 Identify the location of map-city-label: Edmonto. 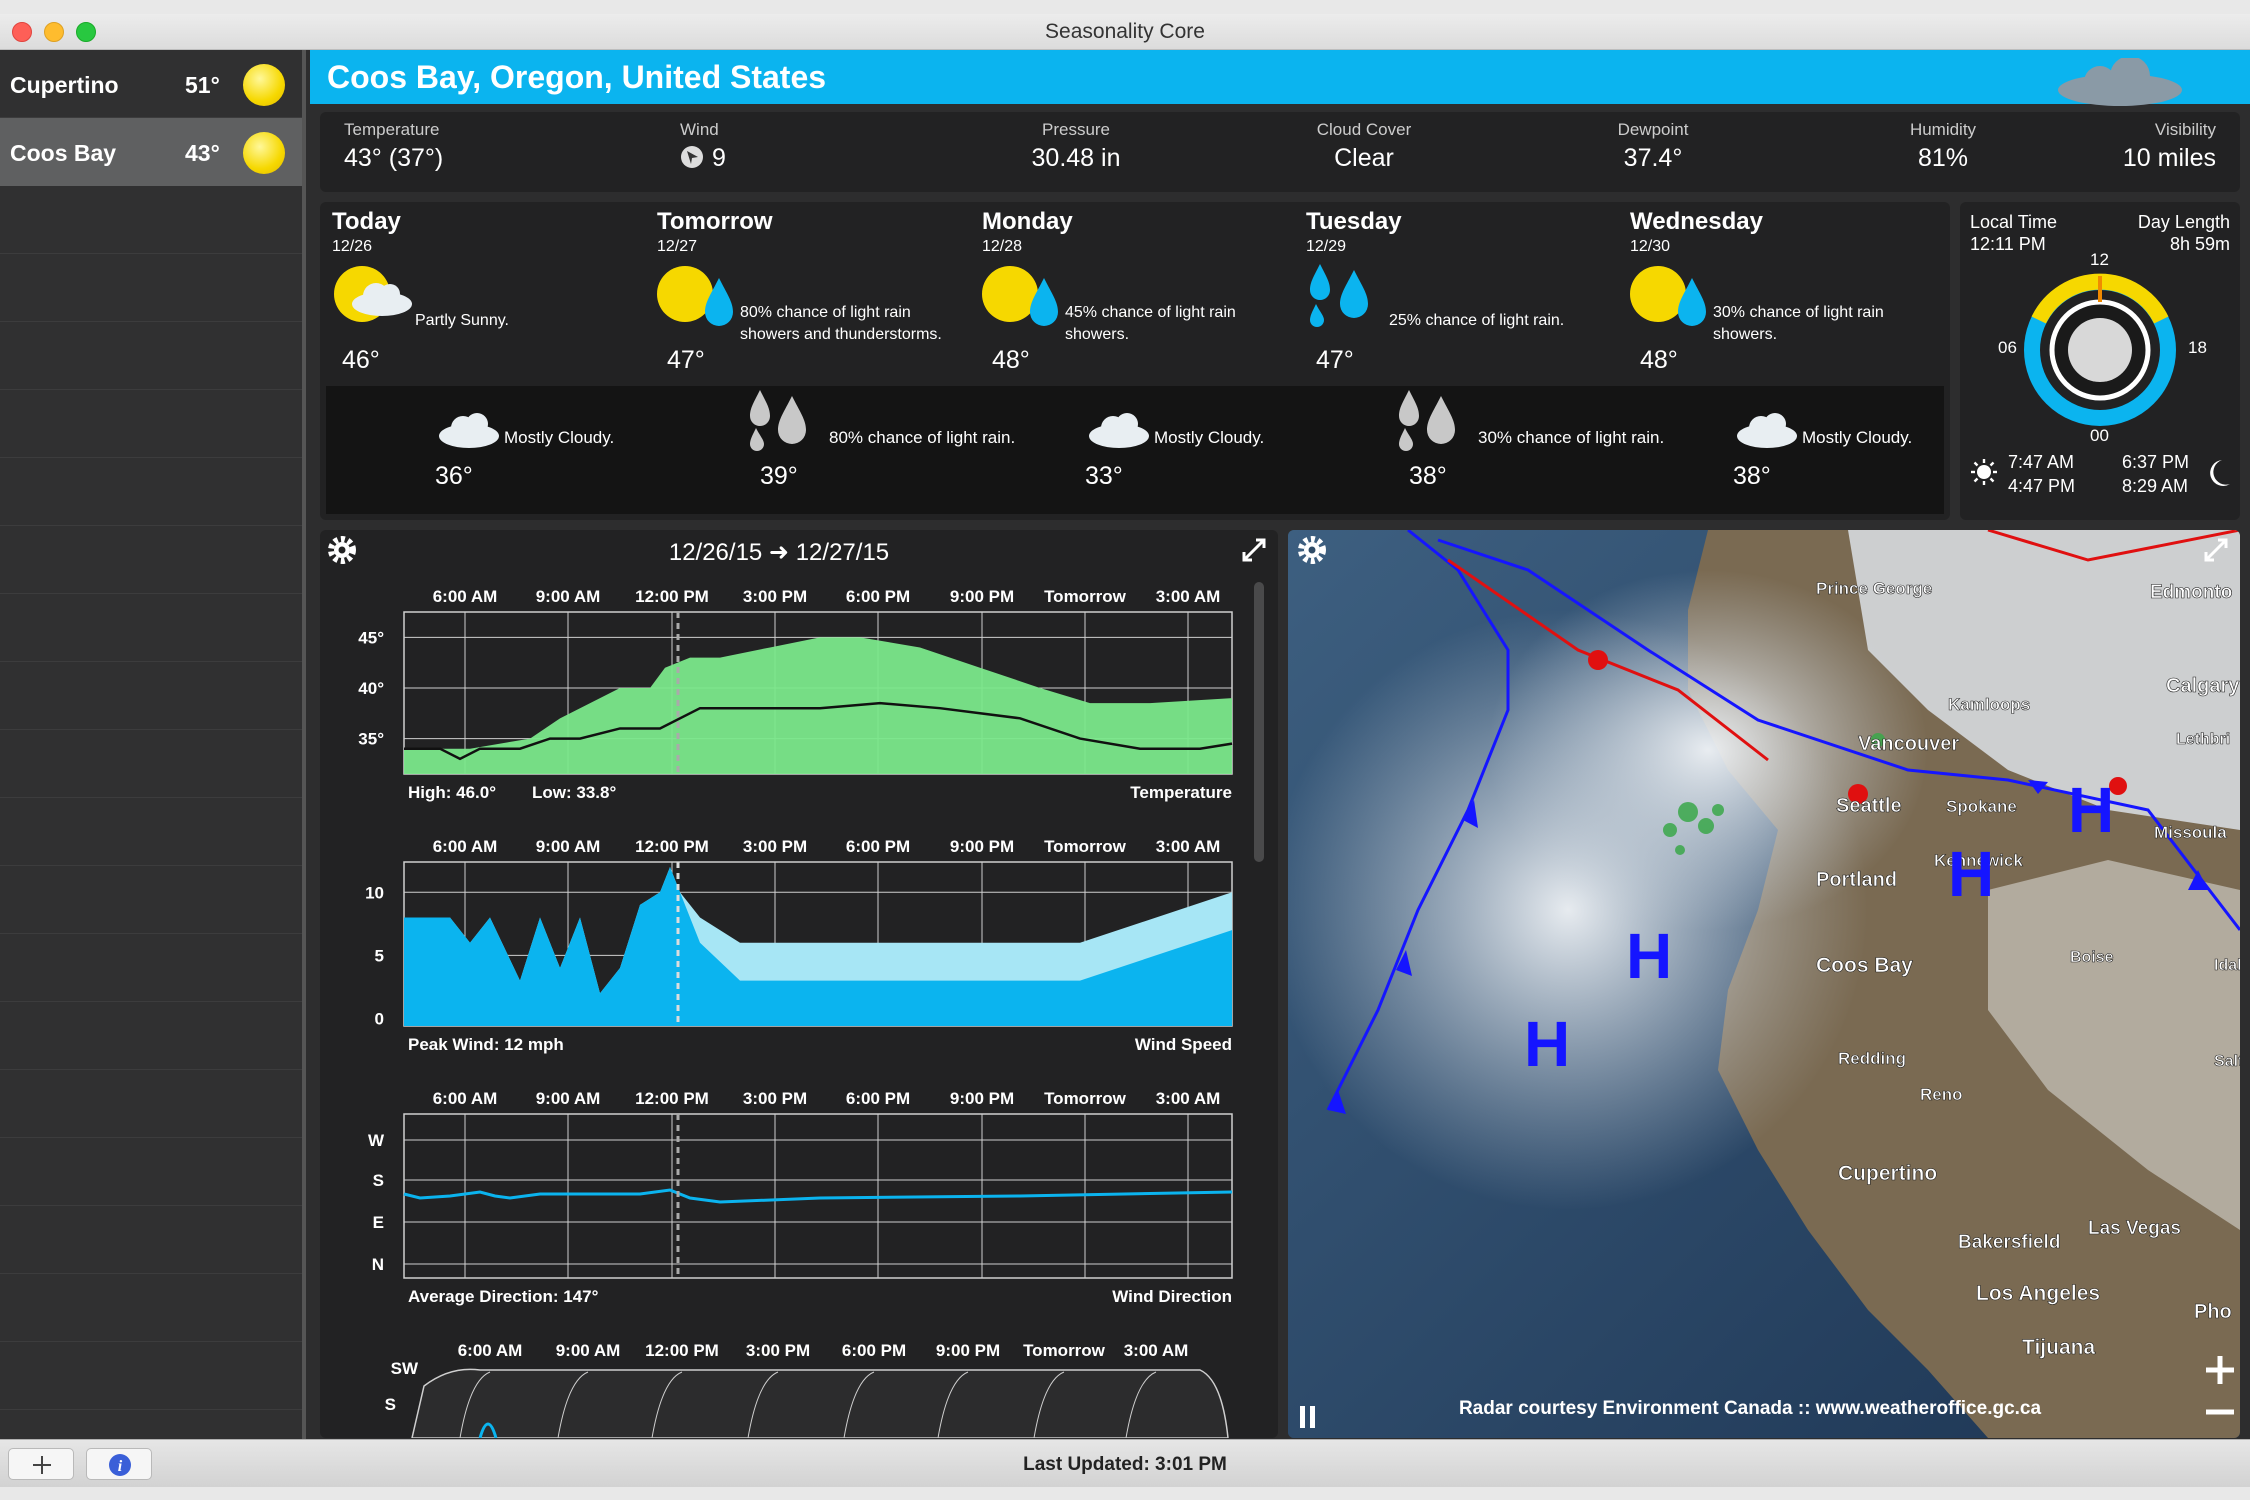
(2191, 592).